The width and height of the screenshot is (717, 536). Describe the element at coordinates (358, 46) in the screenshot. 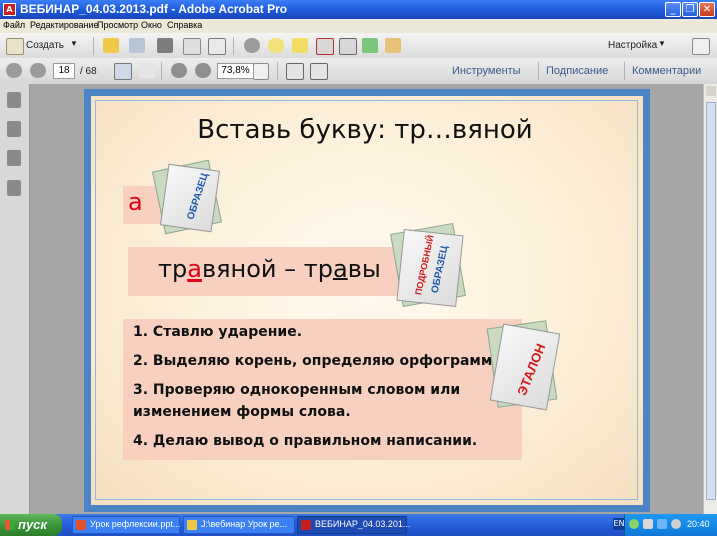

I see `main-toolbar: Создать ▼ Настройка ▼` at that location.